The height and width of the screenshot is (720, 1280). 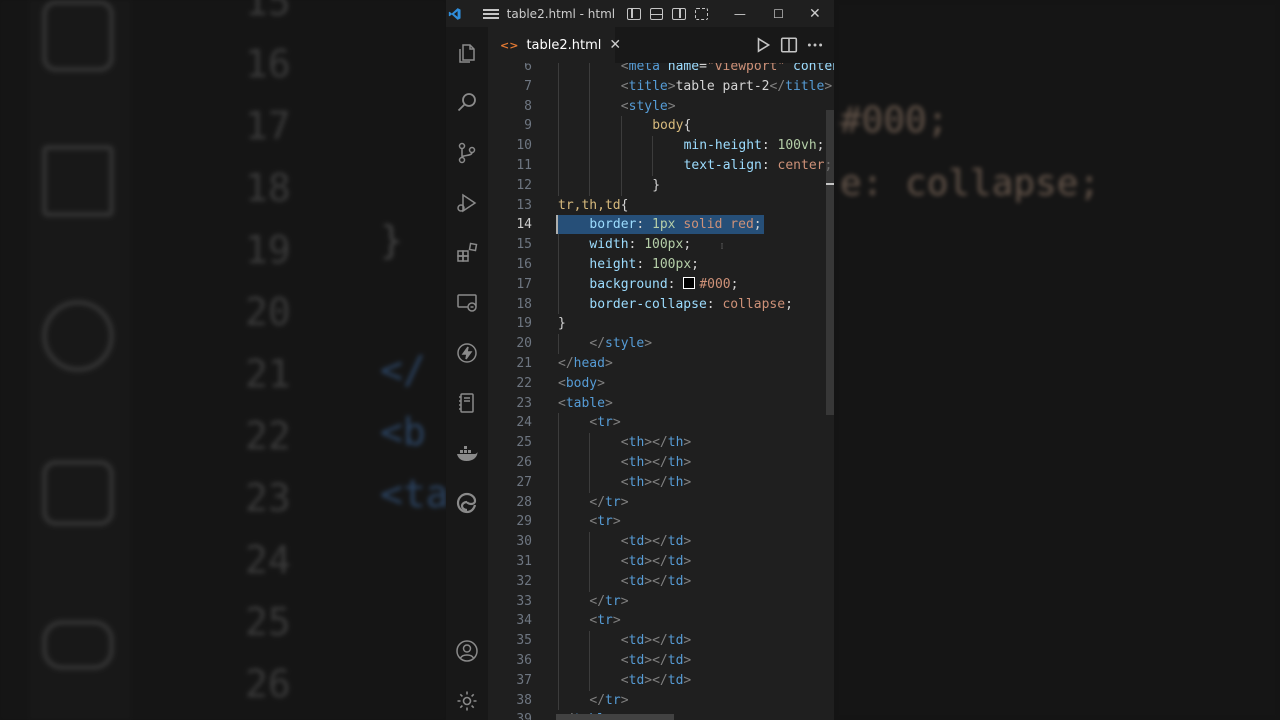 What do you see at coordinates (467, 701) in the screenshot?
I see `settings-gear-icon` at bounding box center [467, 701].